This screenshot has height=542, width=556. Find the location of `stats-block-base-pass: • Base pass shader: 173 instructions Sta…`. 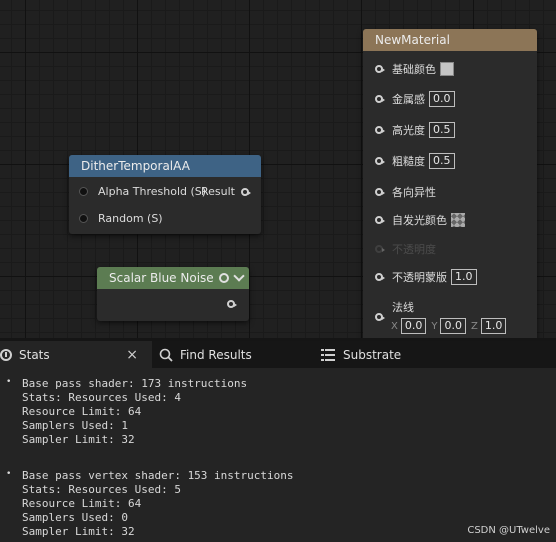

stats-block-base-pass: • Base pass shader: 173 instructions Sta… is located at coordinates (278, 412).